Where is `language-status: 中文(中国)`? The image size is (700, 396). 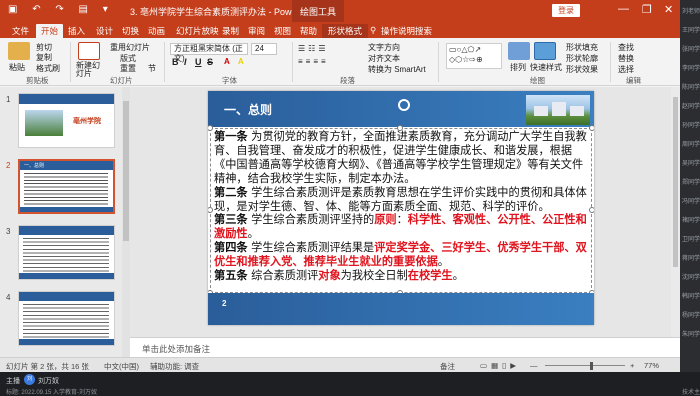
language-status: 中文(中国) is located at coordinates (121, 366).